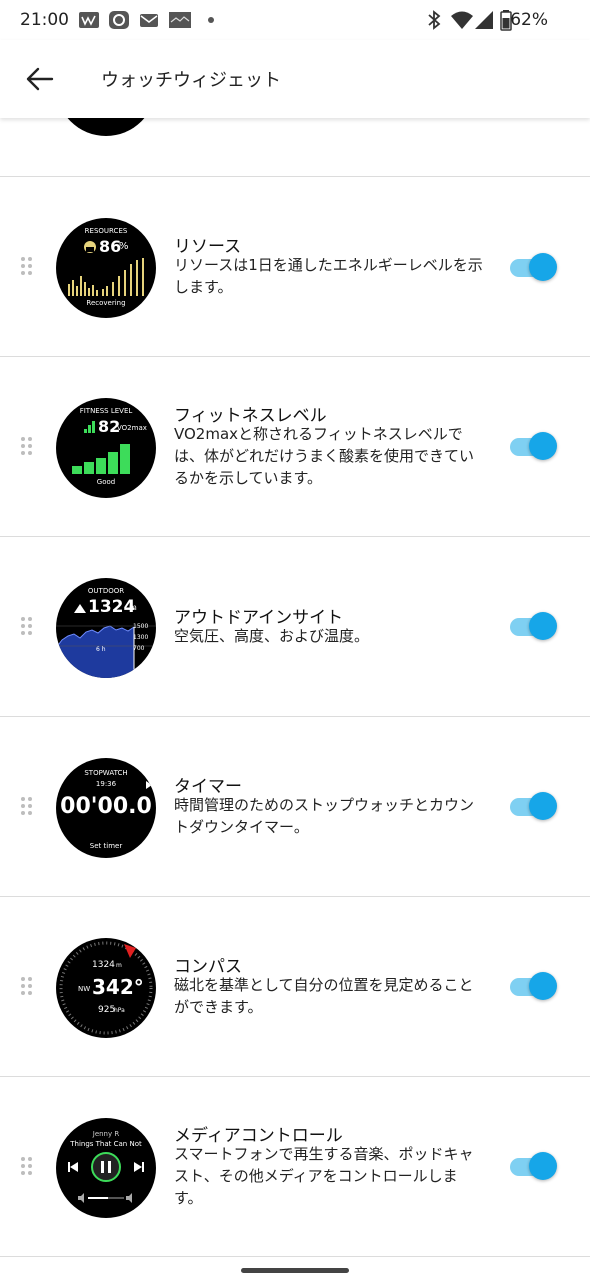 The image size is (590, 1280). Describe the element at coordinates (272, 636) in the screenshot. I see `widget-description: 空気圧、高度、および温度。` at that location.